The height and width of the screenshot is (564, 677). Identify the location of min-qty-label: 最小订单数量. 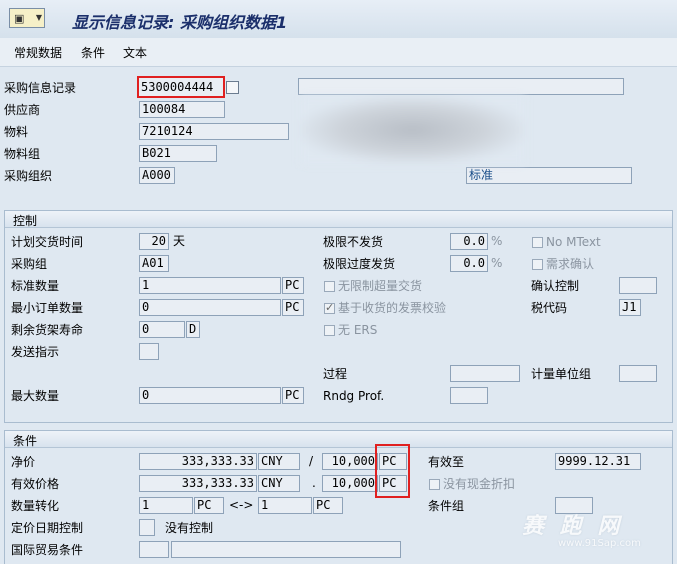
(47, 308).